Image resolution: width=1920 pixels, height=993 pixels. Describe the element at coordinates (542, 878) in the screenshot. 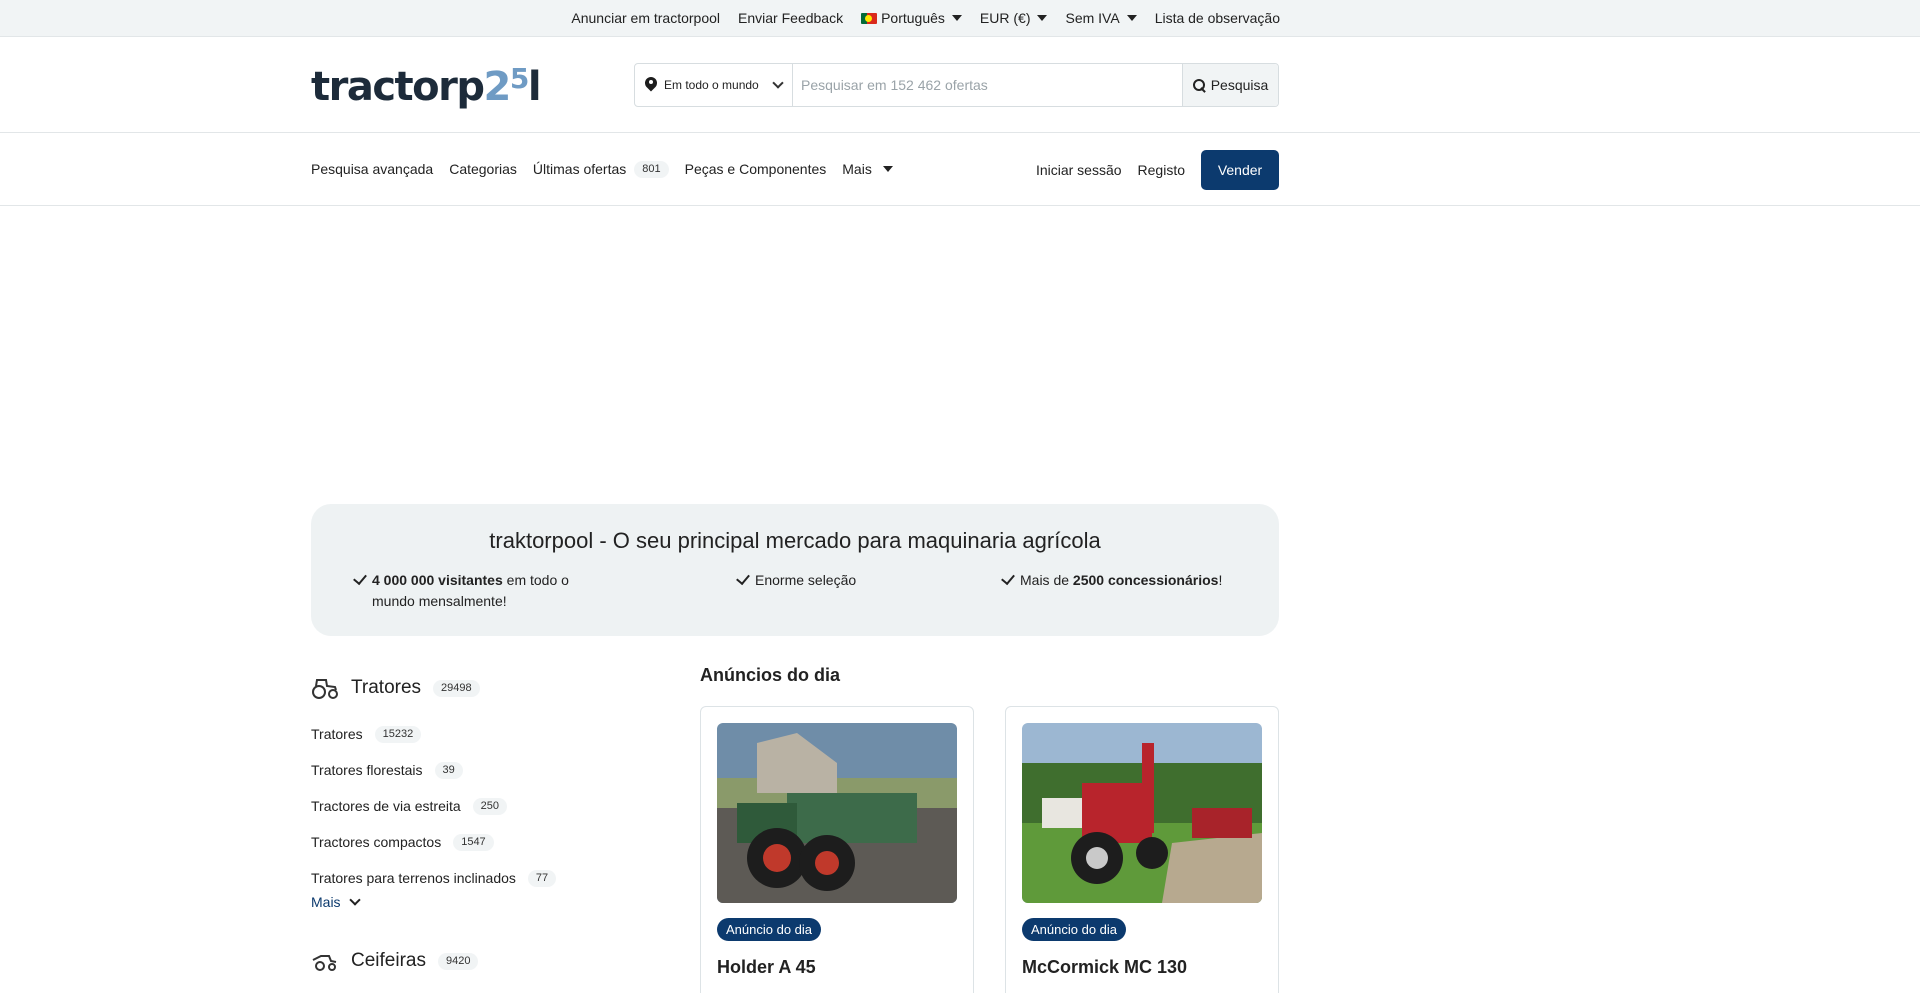

I see `subcategory-count: 77` at that location.